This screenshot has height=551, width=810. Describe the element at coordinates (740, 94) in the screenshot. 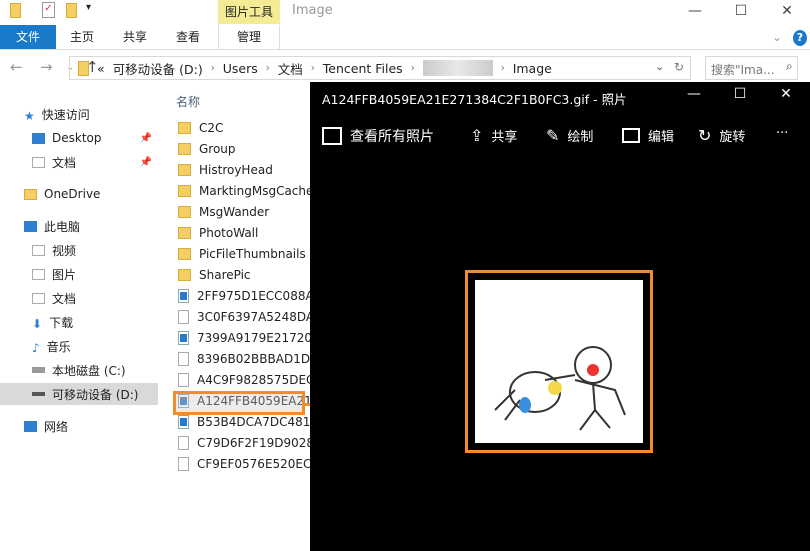

I see `photos-maximize-button: ☐` at that location.